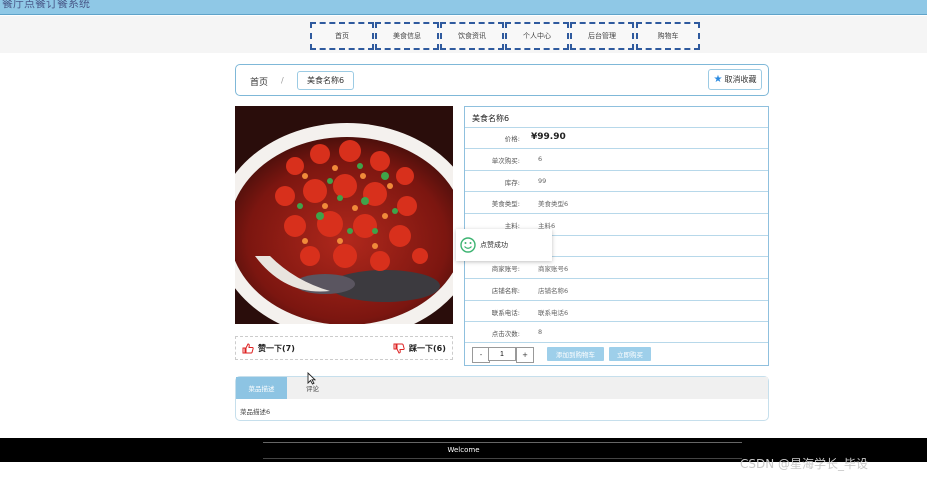 Image resolution: width=927 pixels, height=481 pixels. I want to click on tab-content-text: 菜品描述6, so click(255, 412).